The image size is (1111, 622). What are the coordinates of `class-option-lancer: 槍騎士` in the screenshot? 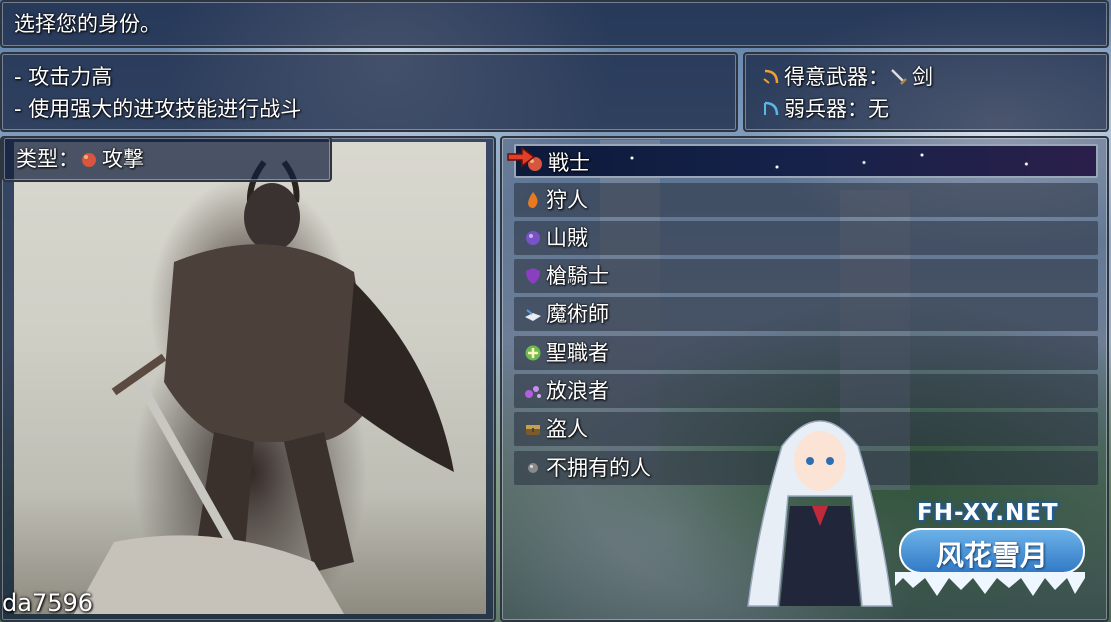 It's located at (806, 276).